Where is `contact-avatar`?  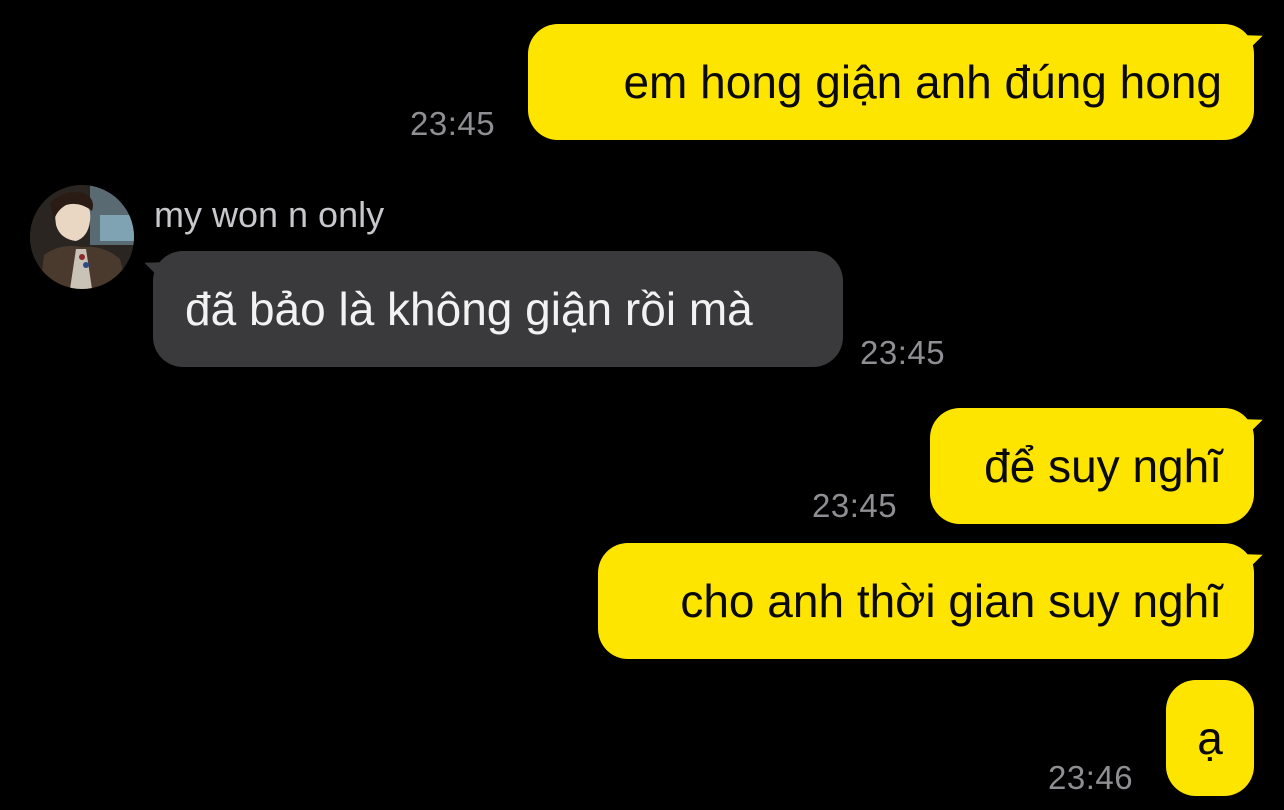
contact-avatar is located at coordinates (82, 237).